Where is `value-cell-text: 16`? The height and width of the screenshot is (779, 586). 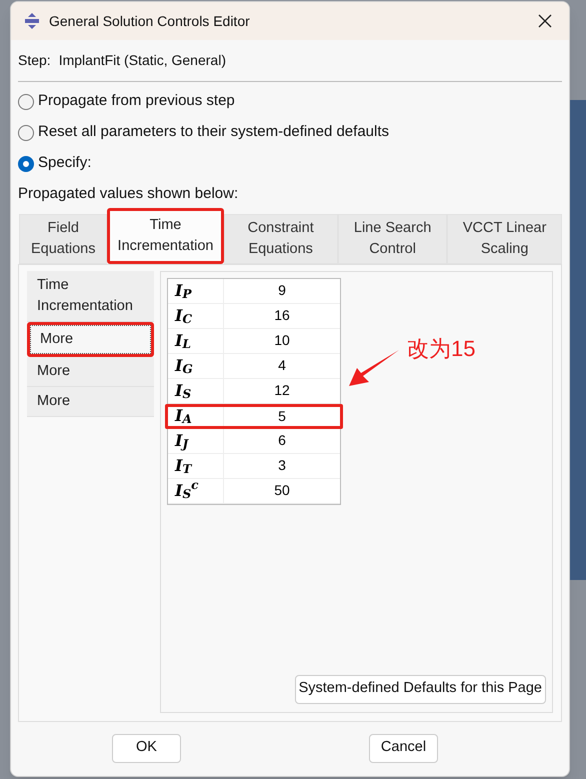 value-cell-text: 16 is located at coordinates (282, 315).